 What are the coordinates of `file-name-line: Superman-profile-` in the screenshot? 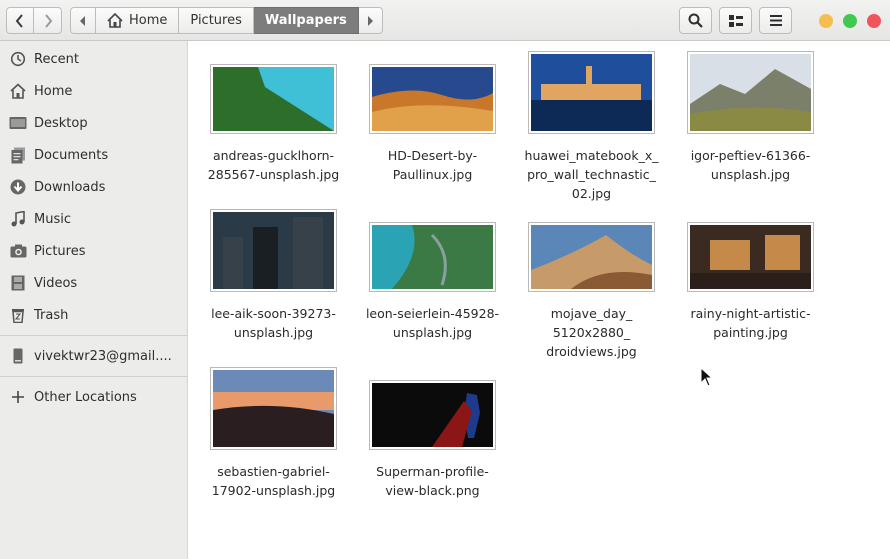 It's located at (432, 471).